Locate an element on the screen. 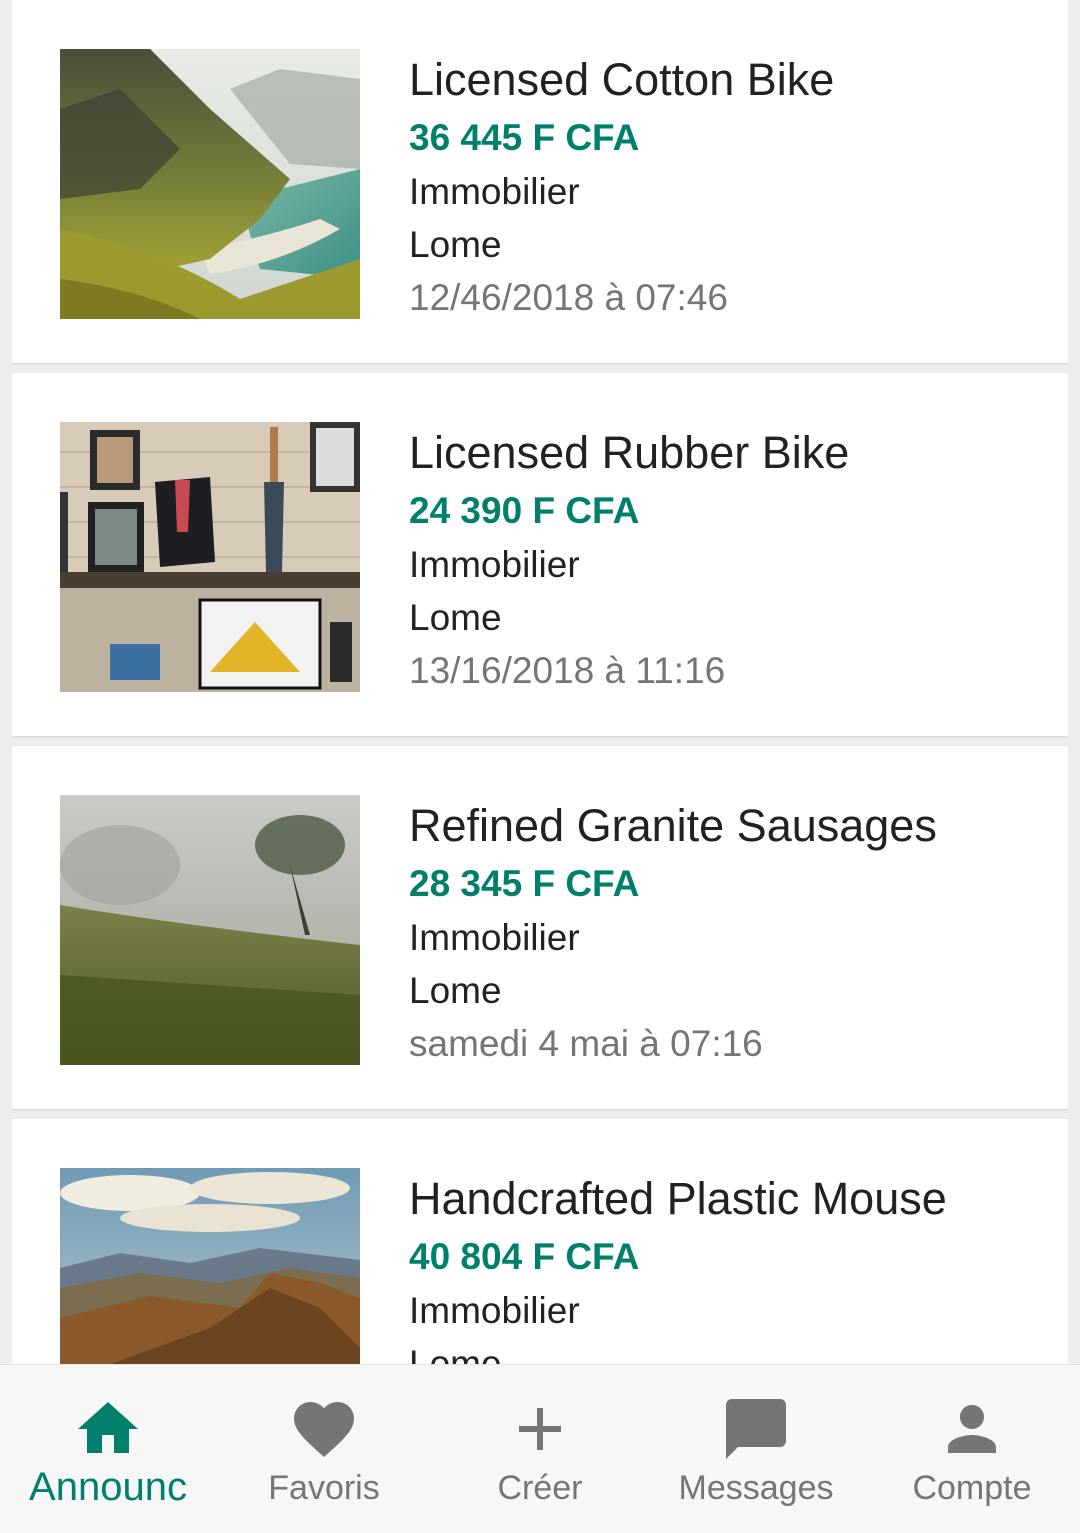 The width and height of the screenshot is (1080, 1533). person-icon is located at coordinates (972, 1429).